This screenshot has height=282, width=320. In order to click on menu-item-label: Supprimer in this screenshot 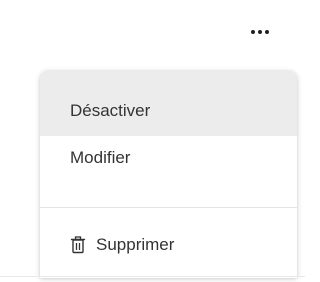, I will do `click(135, 244)`.